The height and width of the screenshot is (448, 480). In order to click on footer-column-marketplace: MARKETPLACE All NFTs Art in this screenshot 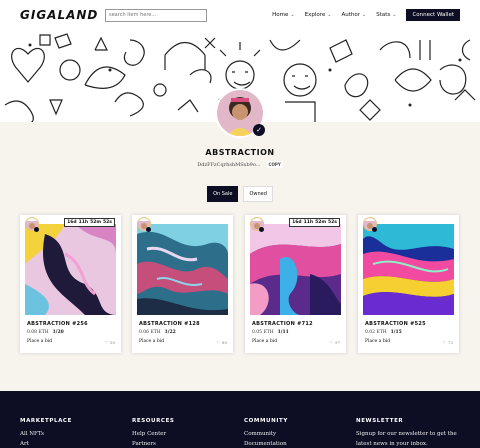, I will do `click(46, 432)`.